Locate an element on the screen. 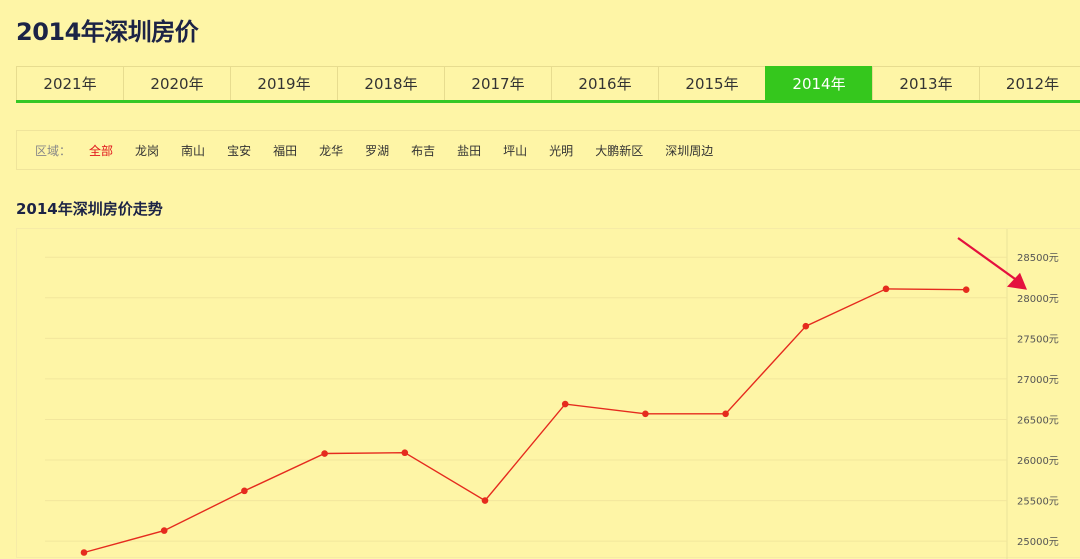 This screenshot has height=559, width=1080. district-filter: 区域： 全部 龙岗 南山 宝安 福田 龙华 罗湖 布吉 盐田 坪山 光明 大鹏新区 深圳周边 is located at coordinates (548, 150).